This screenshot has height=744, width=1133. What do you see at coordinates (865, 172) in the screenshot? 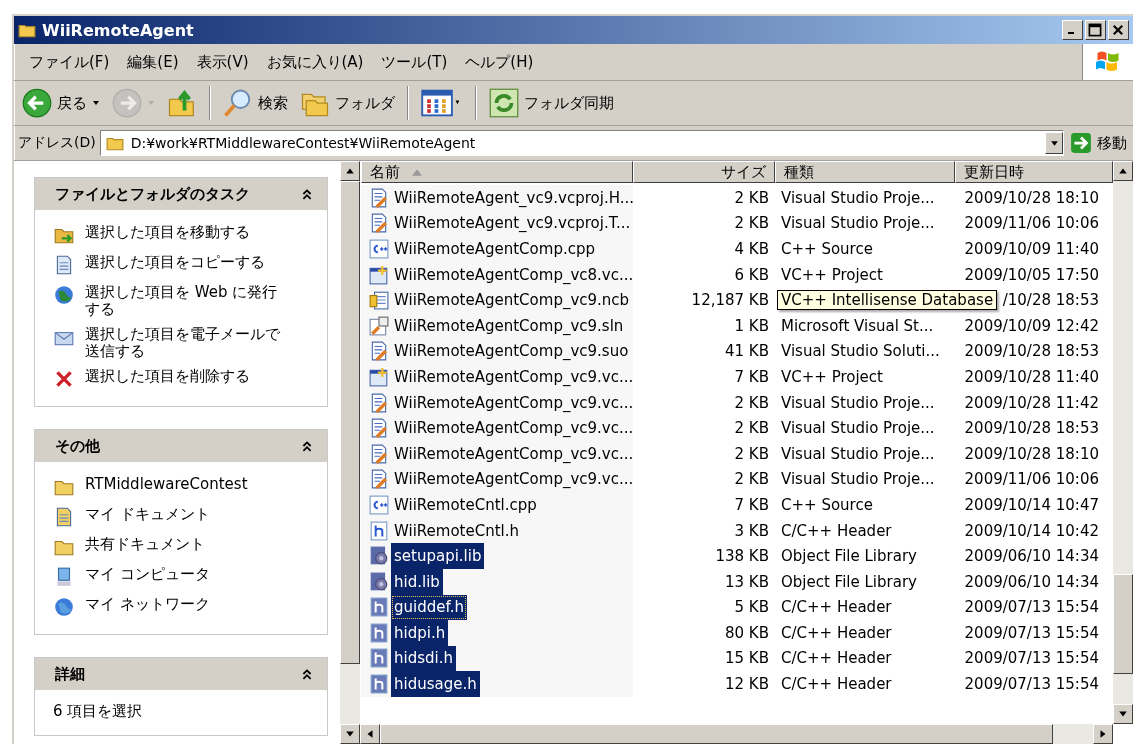
I see `column-header: 種類` at bounding box center [865, 172].